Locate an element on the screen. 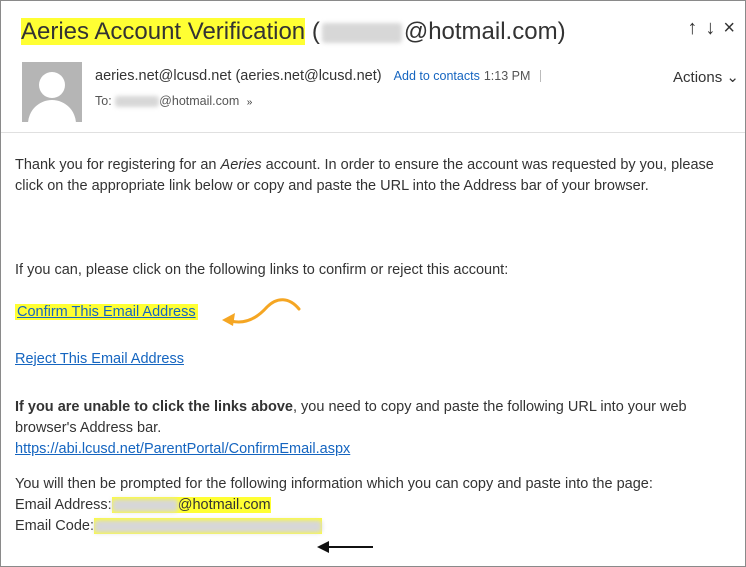 The image size is (746, 567). add-to-contacts-link: Add to contacts is located at coordinates (437, 76).